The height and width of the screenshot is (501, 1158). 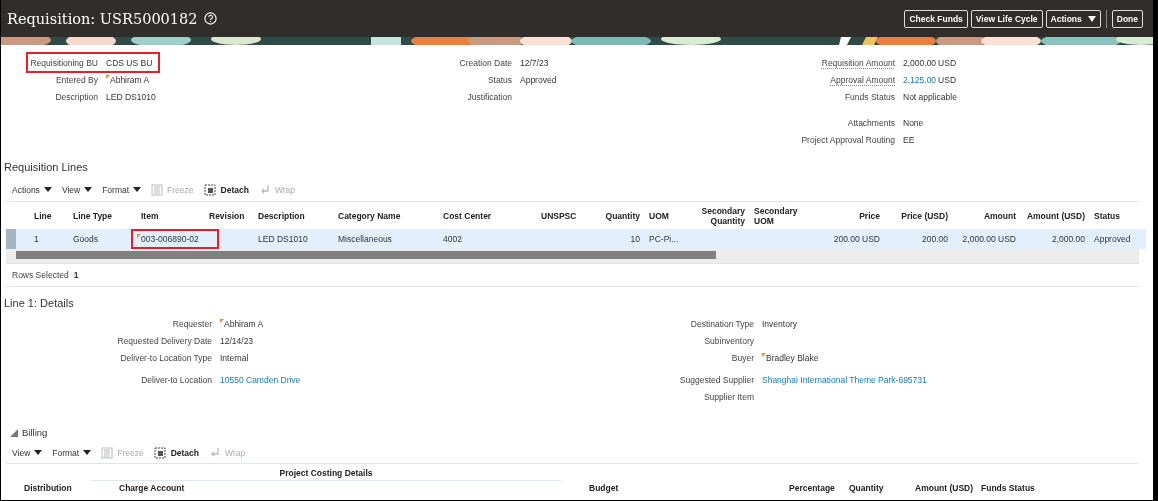 I want to click on field-value: EE, so click(x=909, y=139).